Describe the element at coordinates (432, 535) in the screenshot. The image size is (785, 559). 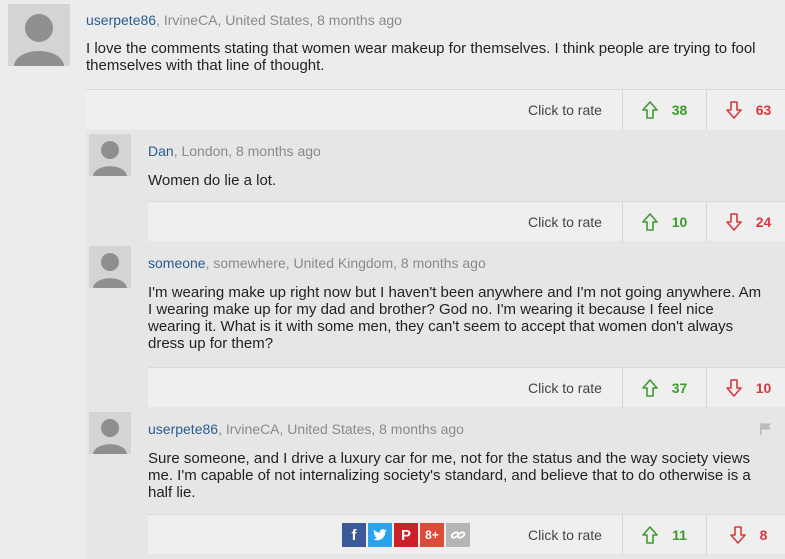
I see `googleplus-share-icon: 8+` at that location.